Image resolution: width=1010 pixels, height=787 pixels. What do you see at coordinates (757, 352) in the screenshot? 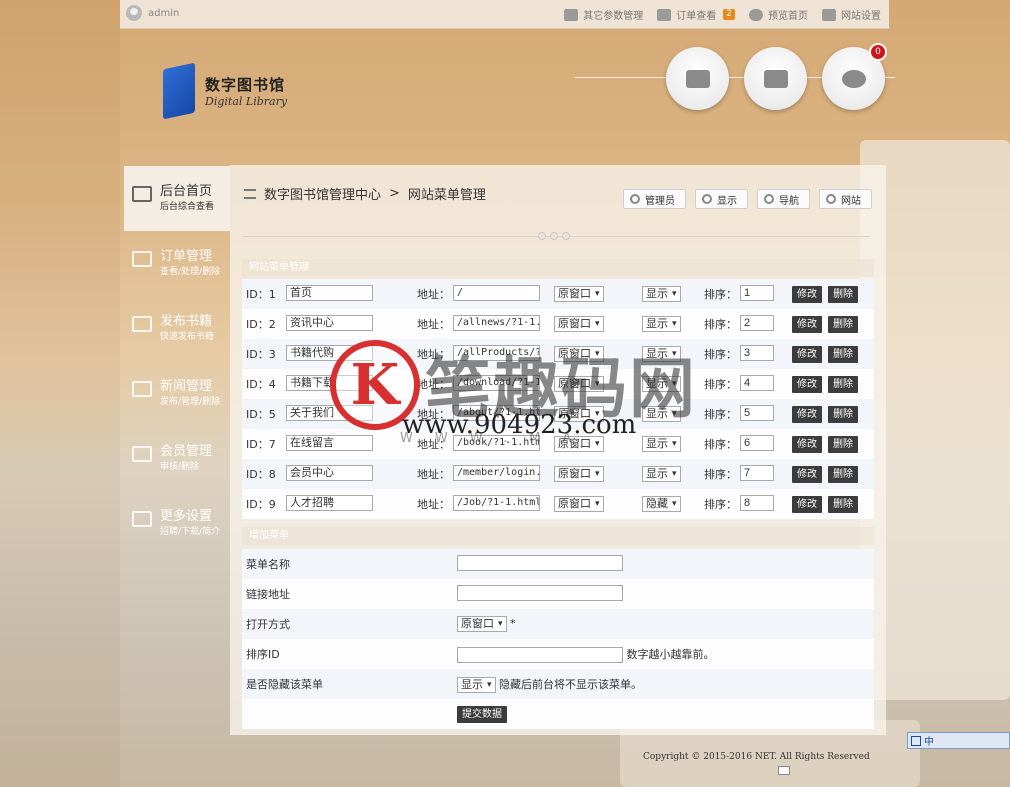
I see `menu-order-field: 3` at bounding box center [757, 352].